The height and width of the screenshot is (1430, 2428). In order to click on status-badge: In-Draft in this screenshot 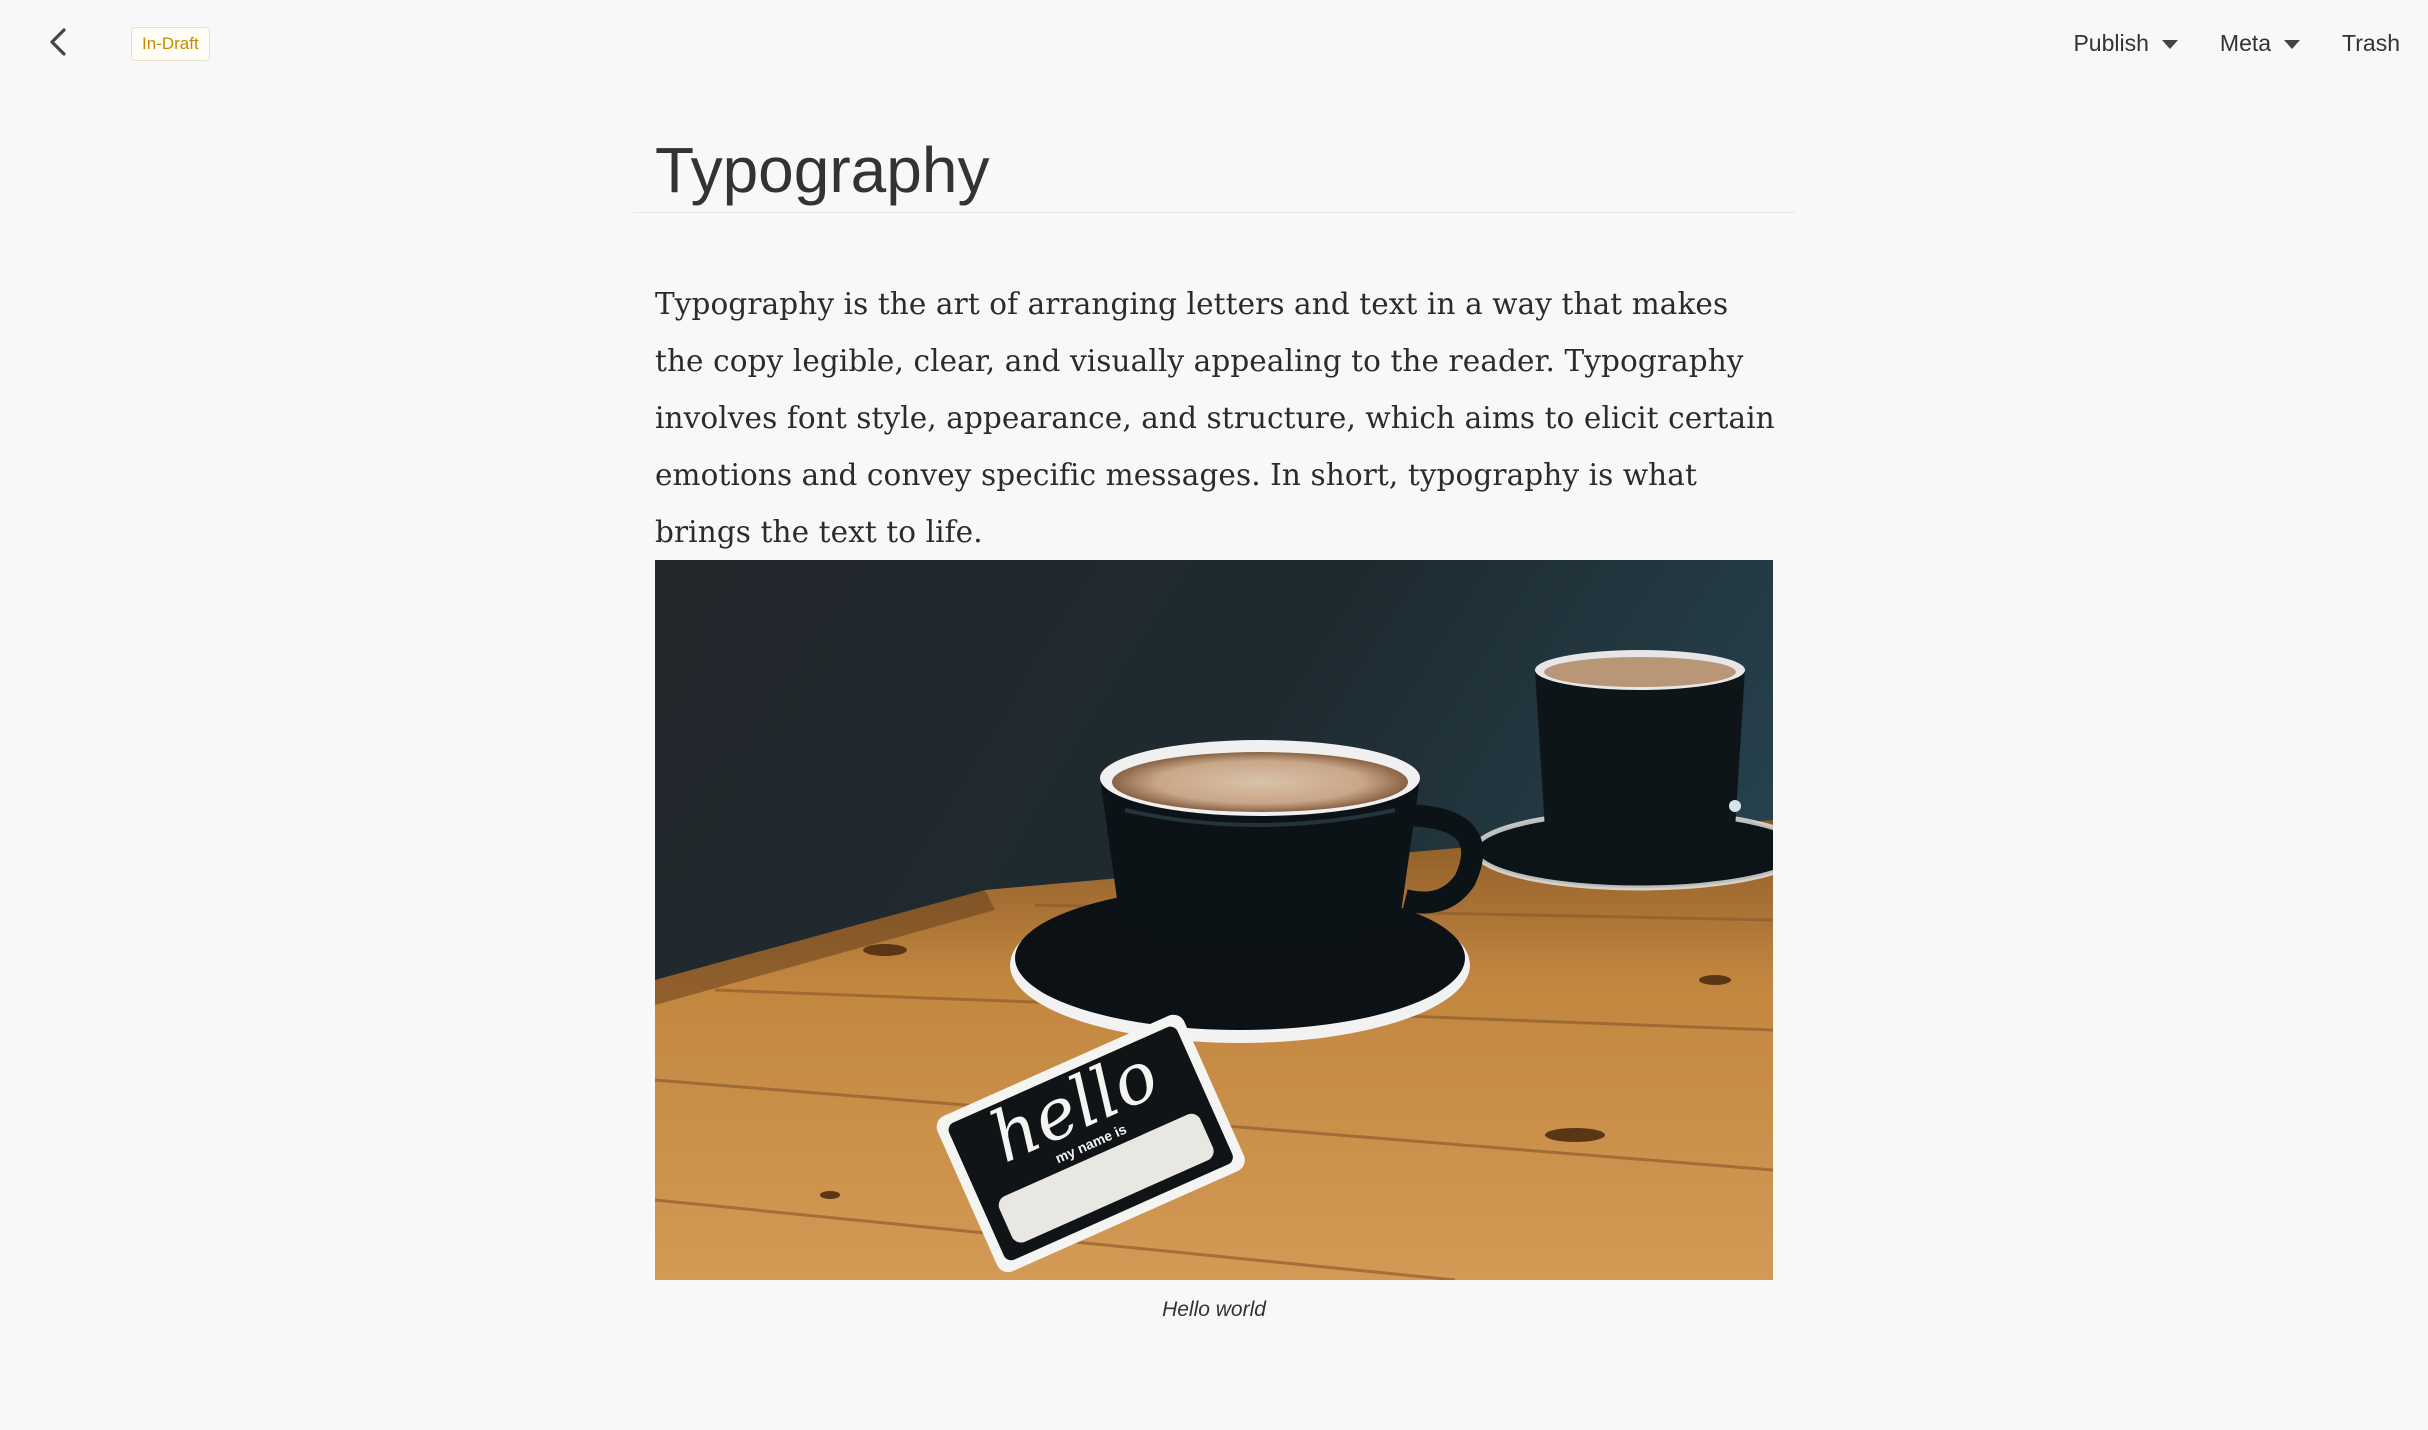, I will do `click(170, 44)`.